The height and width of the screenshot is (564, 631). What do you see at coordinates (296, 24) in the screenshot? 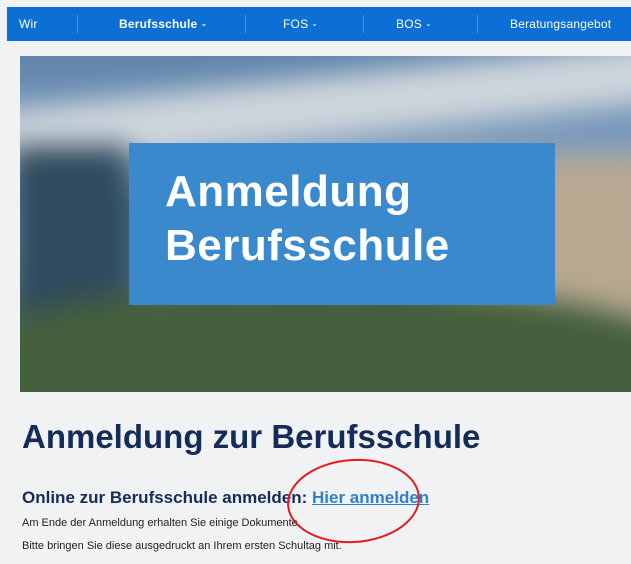
I see `nav-item-label: FOS` at bounding box center [296, 24].